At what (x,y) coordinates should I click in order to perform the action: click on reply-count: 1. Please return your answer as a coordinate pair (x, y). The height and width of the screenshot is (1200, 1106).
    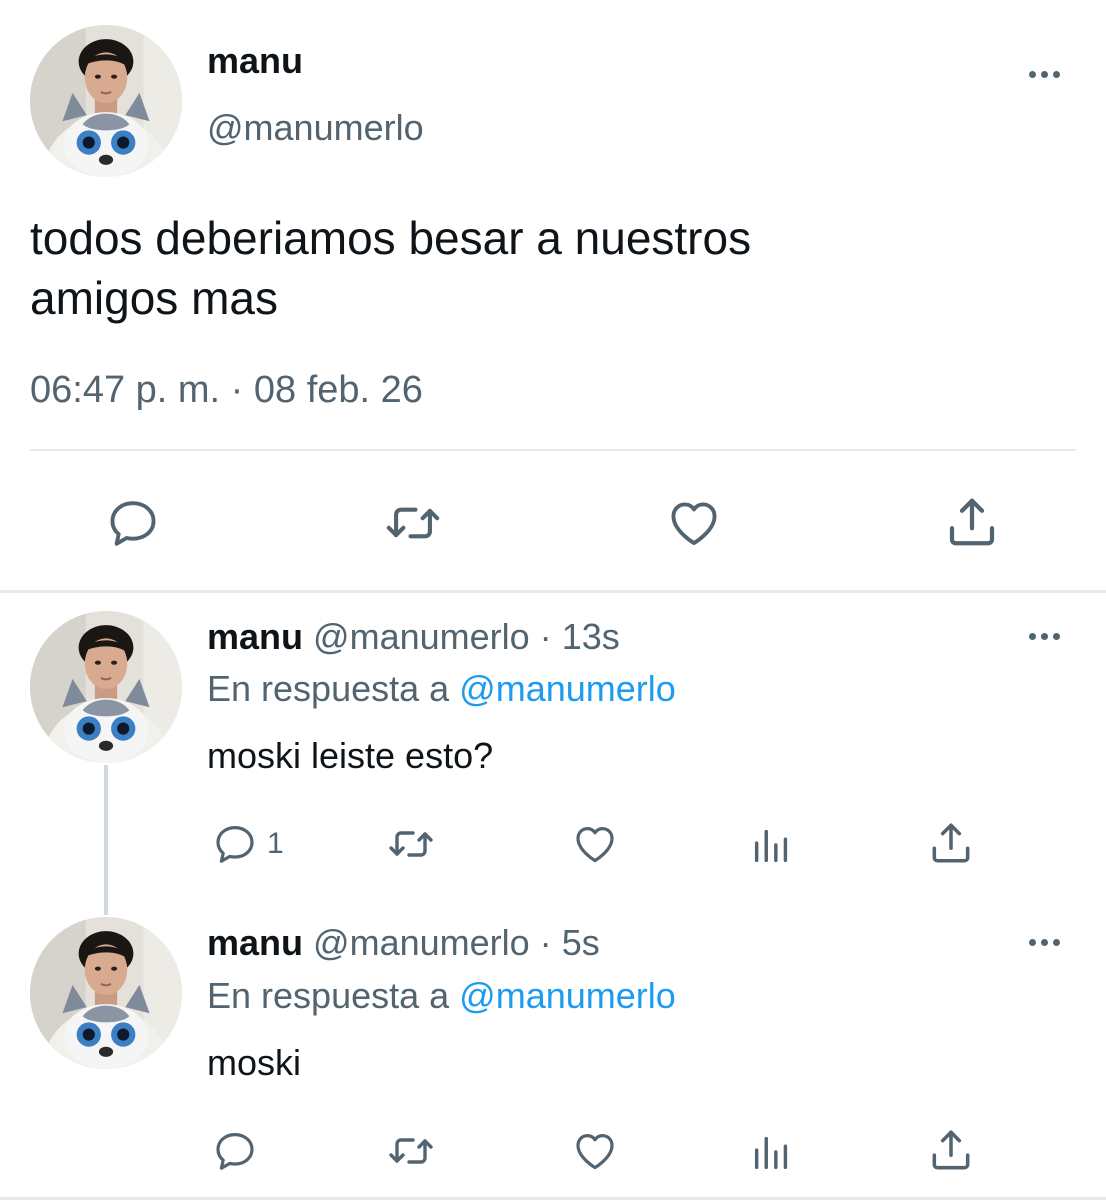
    Looking at the image, I should click on (275, 843).